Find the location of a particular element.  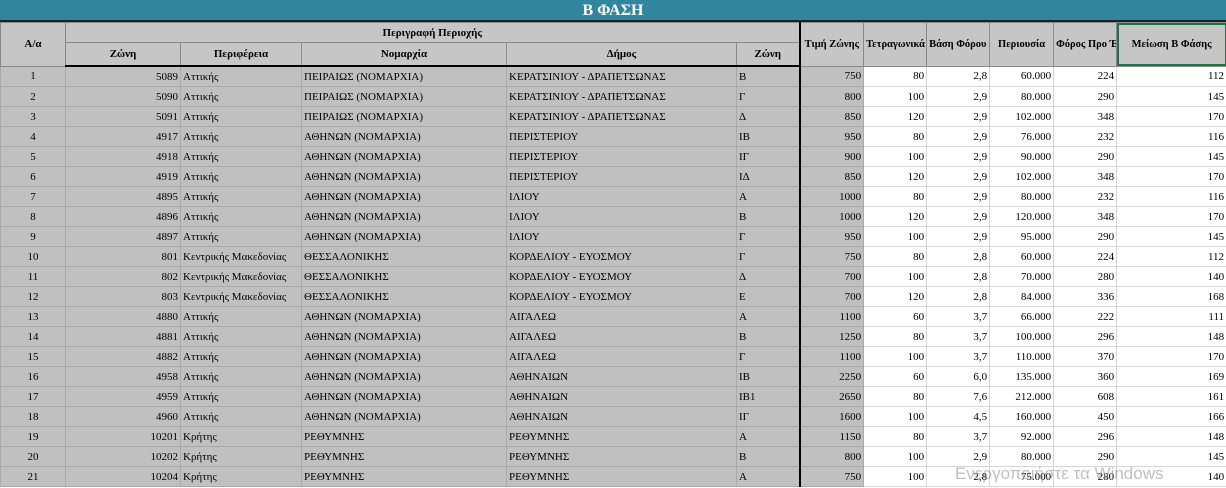

cell-aa: 17 is located at coordinates (33, 396).